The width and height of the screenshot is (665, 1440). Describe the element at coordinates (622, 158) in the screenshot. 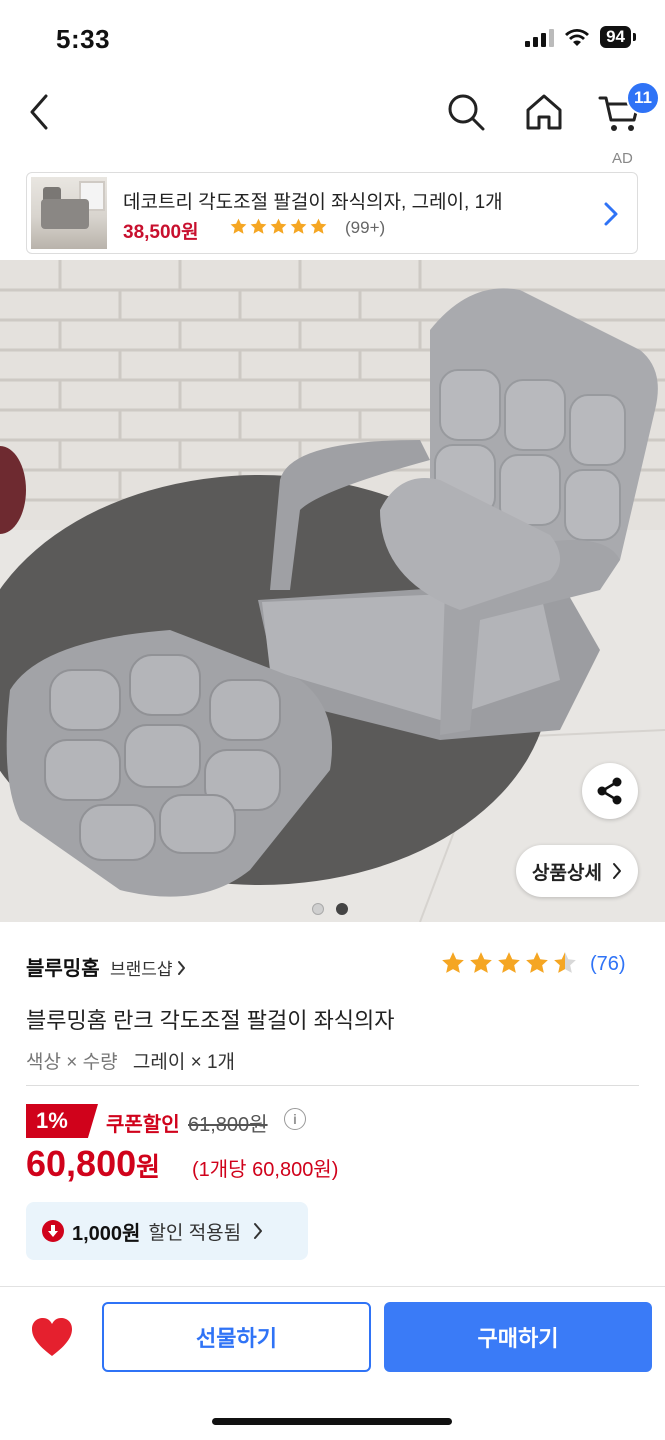

I see `ad-label: AD` at that location.